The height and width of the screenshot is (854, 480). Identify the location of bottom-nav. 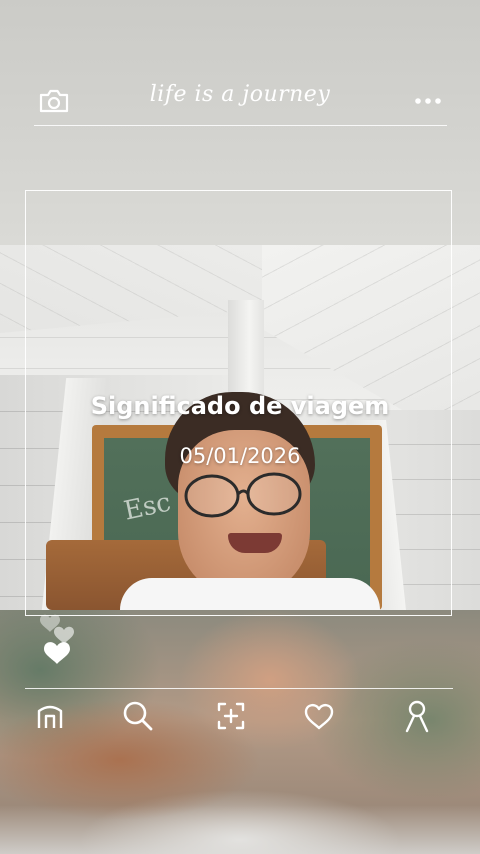
(240, 717).